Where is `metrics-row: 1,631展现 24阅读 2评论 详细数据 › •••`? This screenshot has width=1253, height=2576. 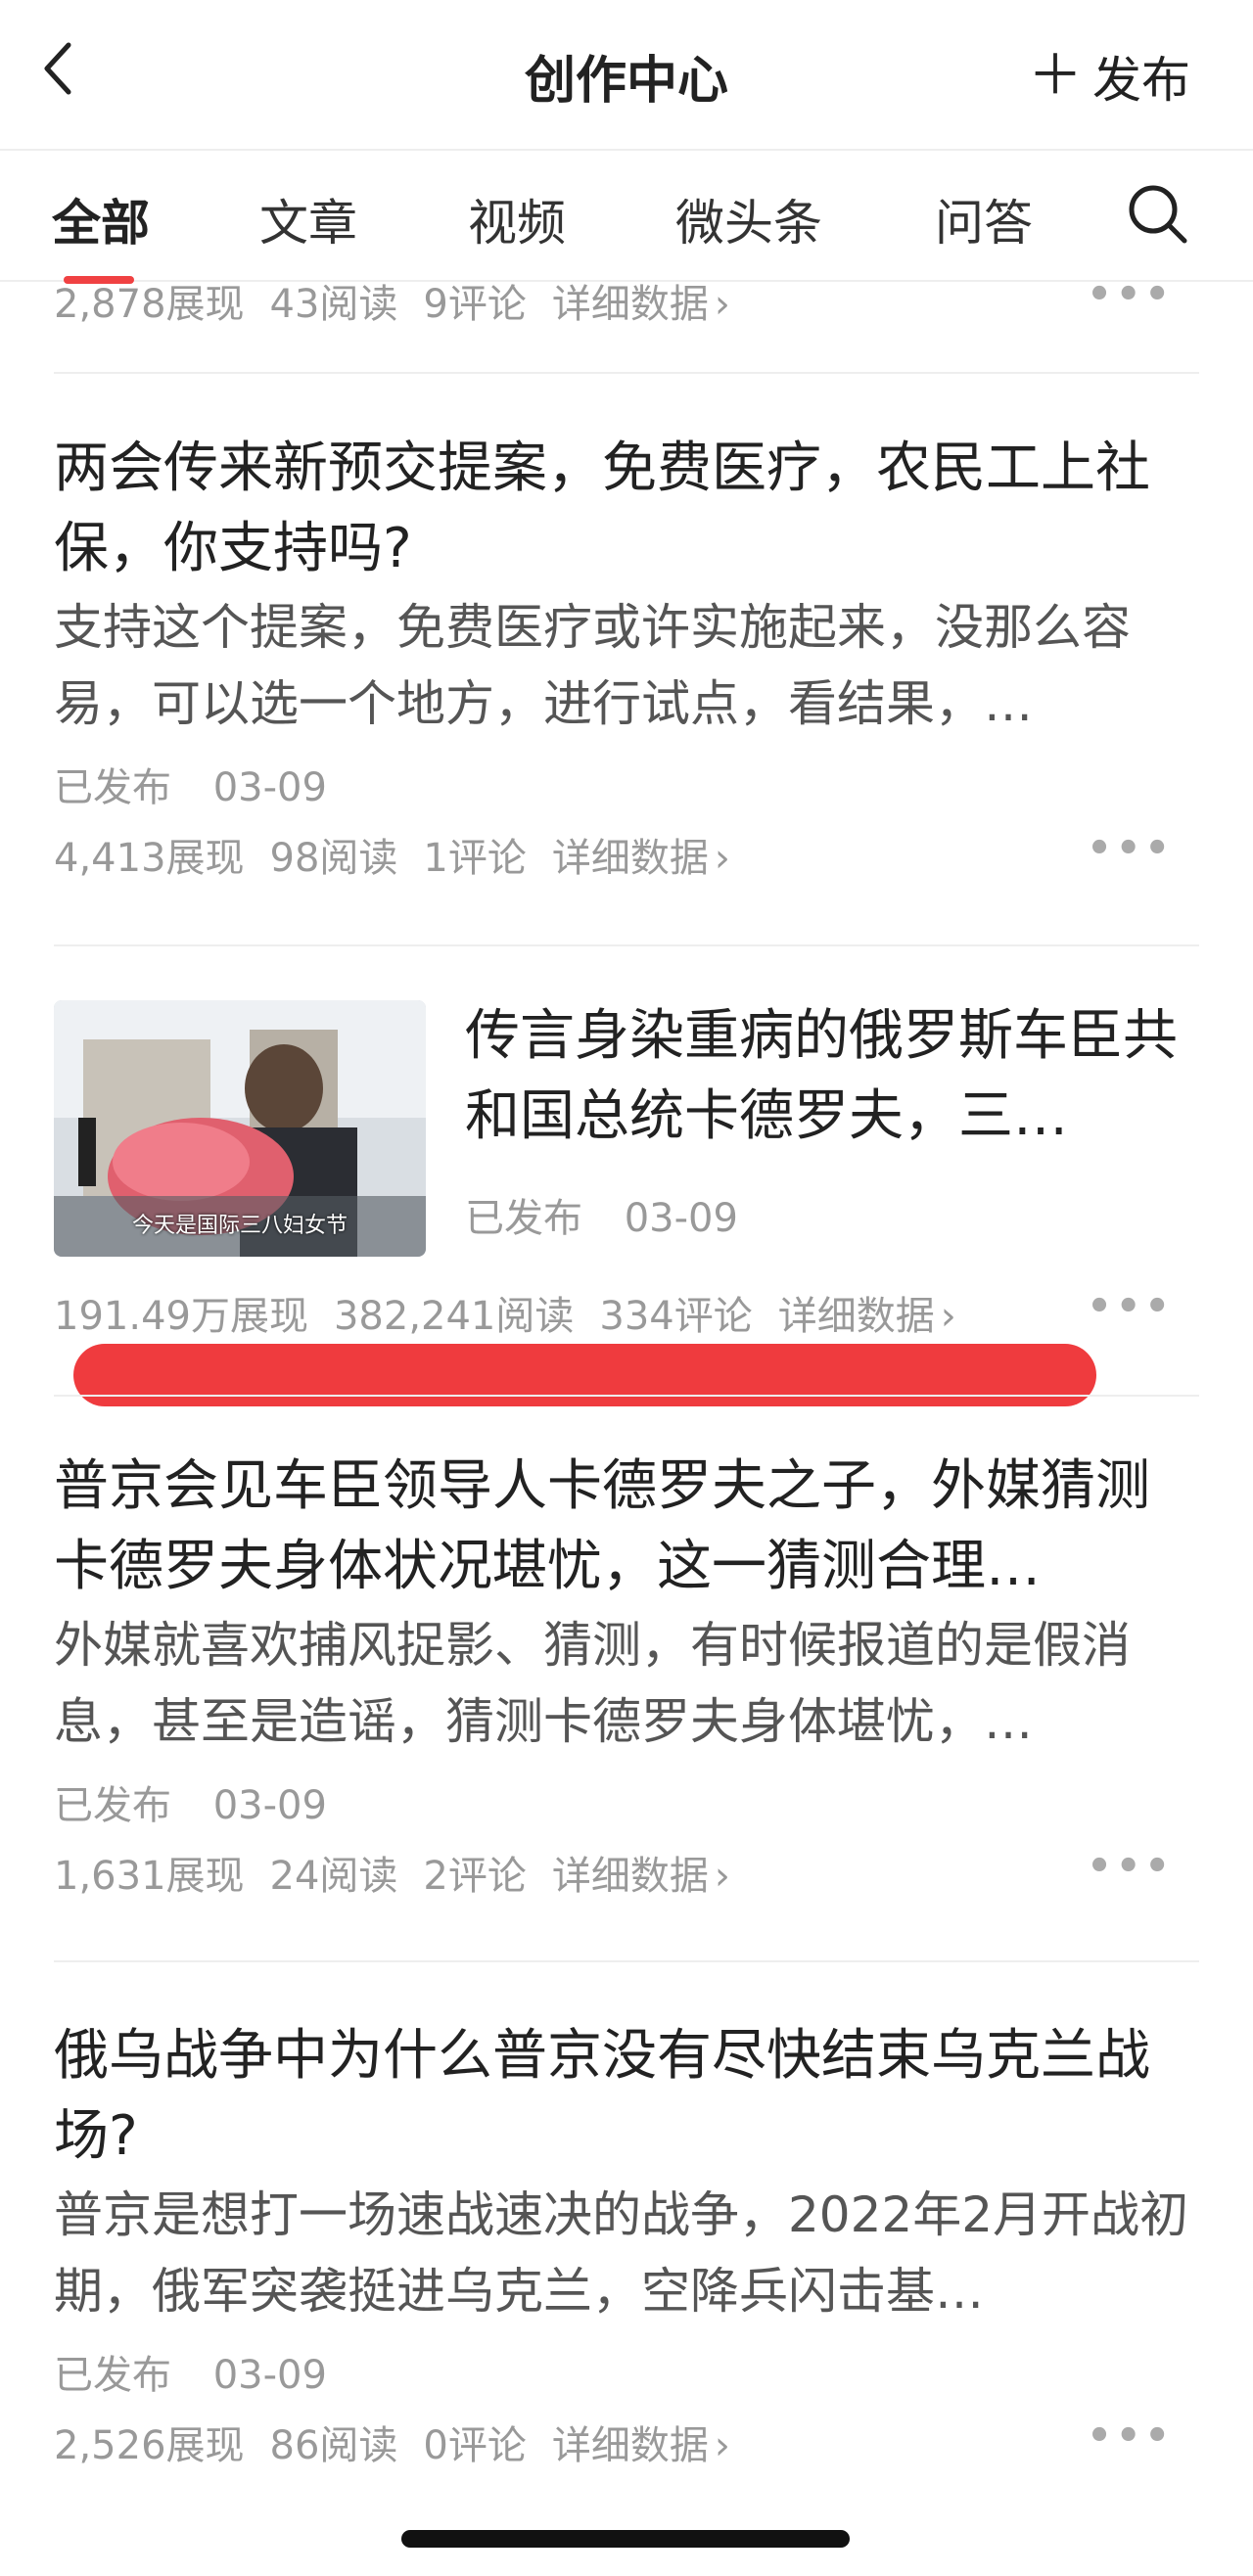 metrics-row: 1,631展现 24阅读 2评论 详细数据 › ••• is located at coordinates (626, 1873).